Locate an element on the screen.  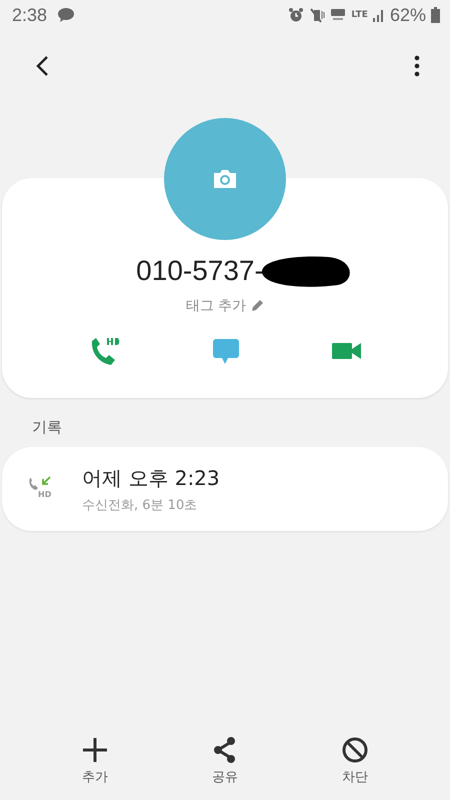
status-time: 2:38 is located at coordinates (30, 15).